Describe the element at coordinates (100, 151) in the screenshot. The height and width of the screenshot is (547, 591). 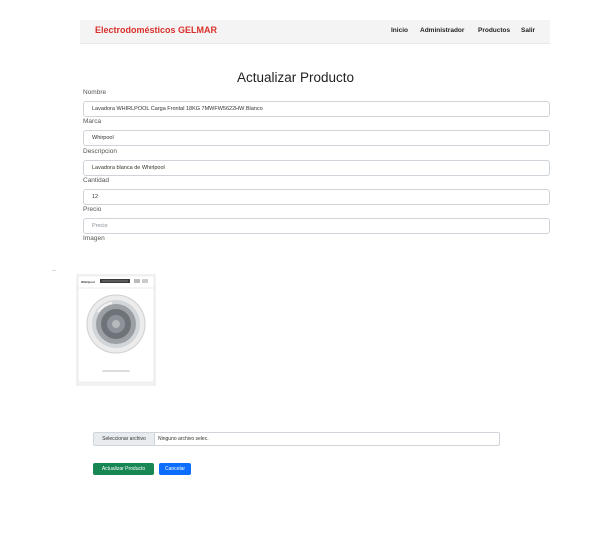
I see `descripcion-label: Descripcion` at that location.